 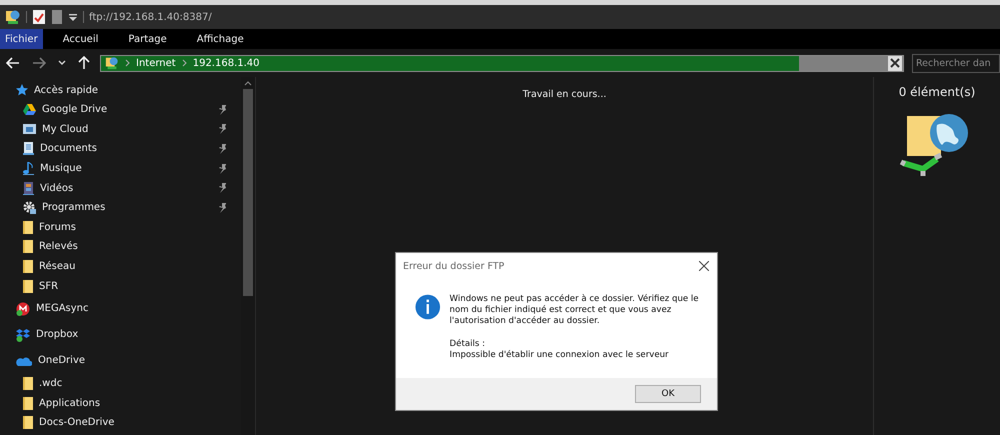 What do you see at coordinates (120, 286) in the screenshot?
I see `sidebar-item: SFR` at bounding box center [120, 286].